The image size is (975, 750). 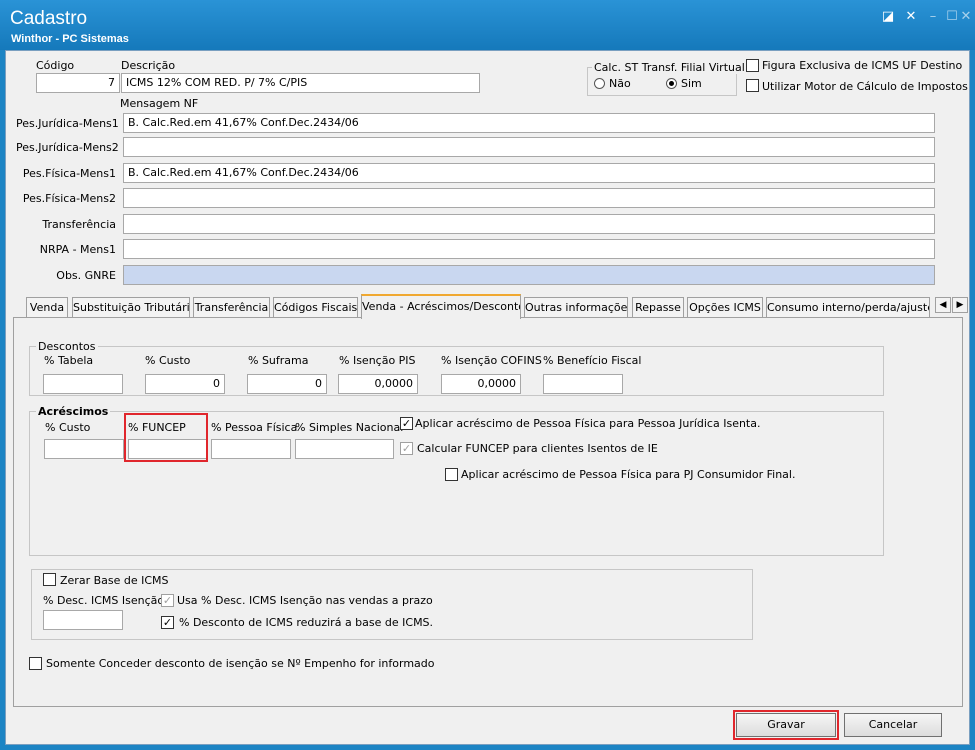 What do you see at coordinates (287, 384) in the screenshot?
I see `desc-suframa-input: 0` at bounding box center [287, 384].